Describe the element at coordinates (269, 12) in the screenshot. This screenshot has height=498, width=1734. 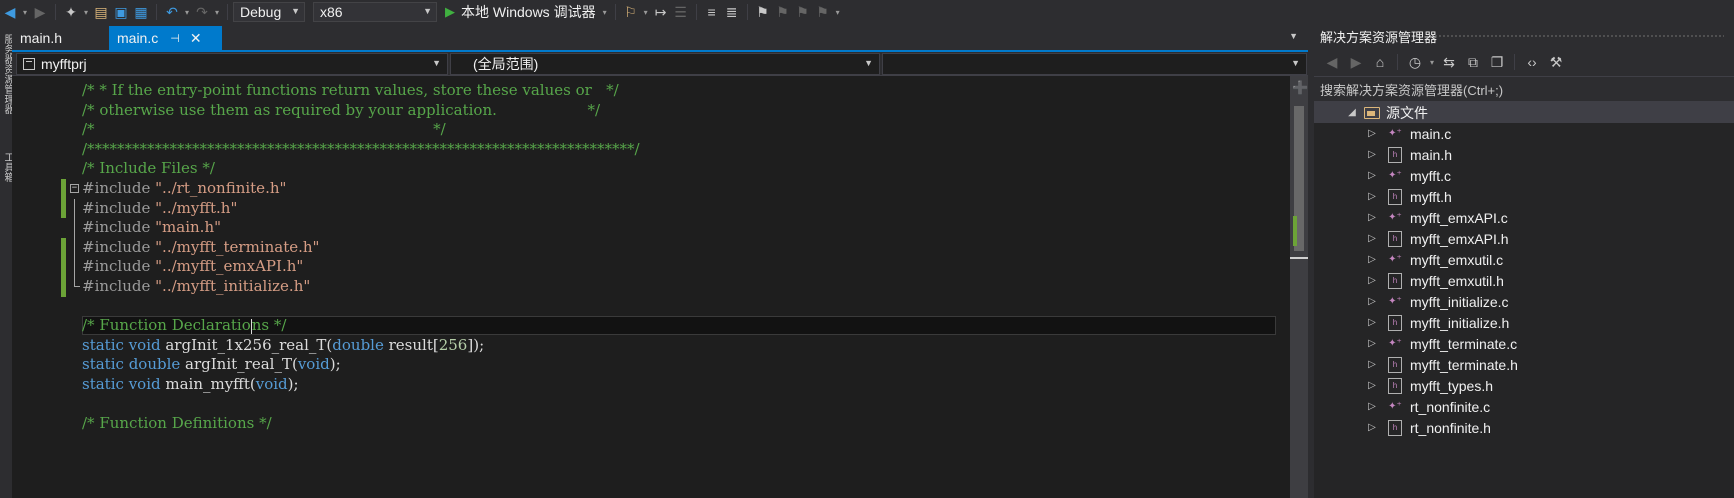
I see `config-select: Debug ▼` at that location.